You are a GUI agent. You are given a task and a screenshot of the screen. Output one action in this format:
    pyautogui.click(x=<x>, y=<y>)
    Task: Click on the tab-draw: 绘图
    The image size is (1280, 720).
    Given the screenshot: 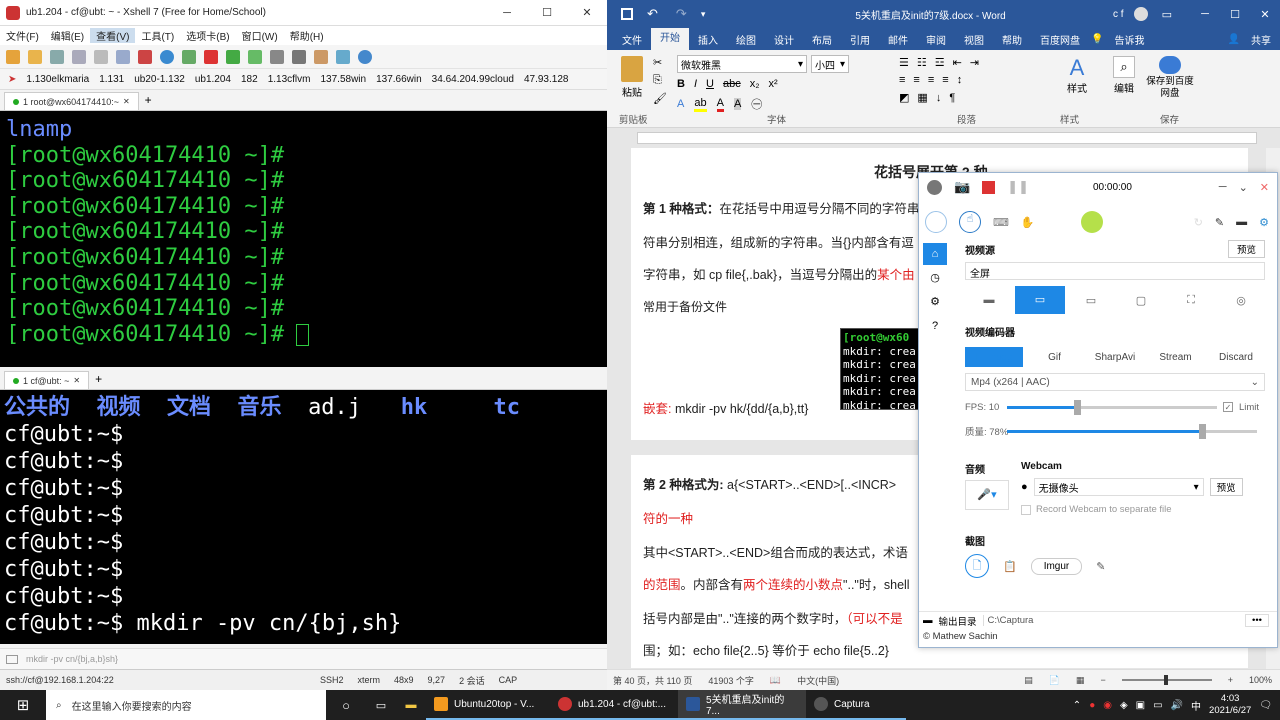 What is the action you would take?
    pyautogui.click(x=746, y=39)
    